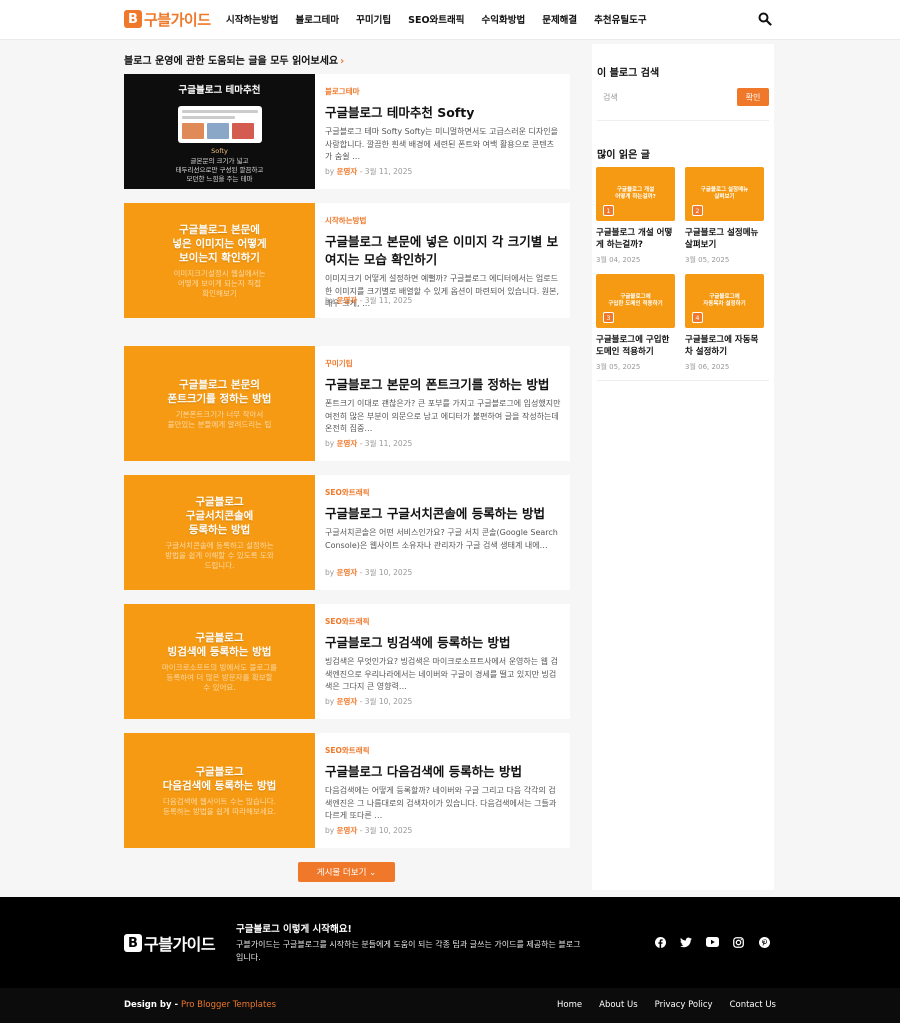 The height and width of the screenshot is (1023, 900). Describe the element at coordinates (443, 220) in the screenshot. I see `post-category: 시작하는방법` at that location.